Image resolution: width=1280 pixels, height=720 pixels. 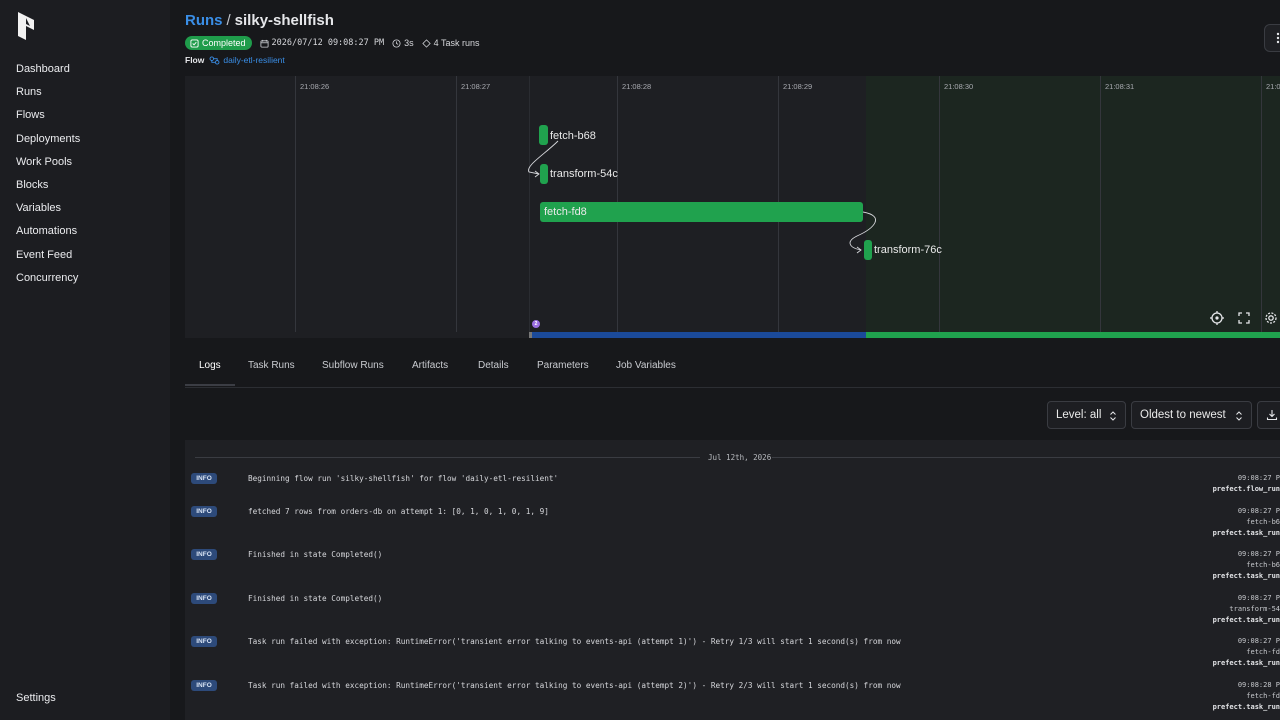 I want to click on log-date-separator: Jul 12th, 2026, so click(x=737, y=458).